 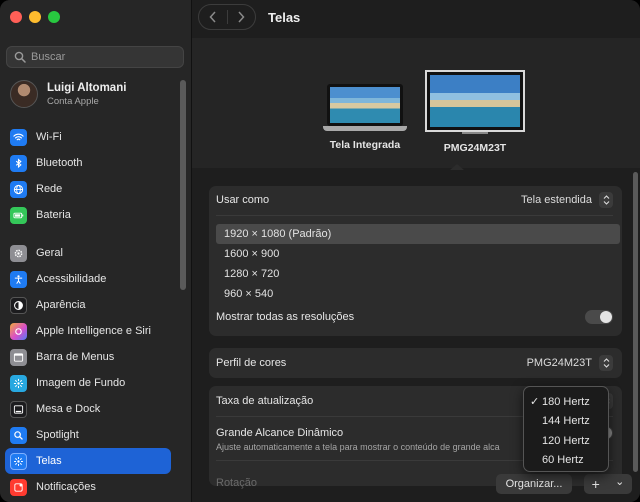 I want to click on bluetooth-icon, so click(x=18, y=163).